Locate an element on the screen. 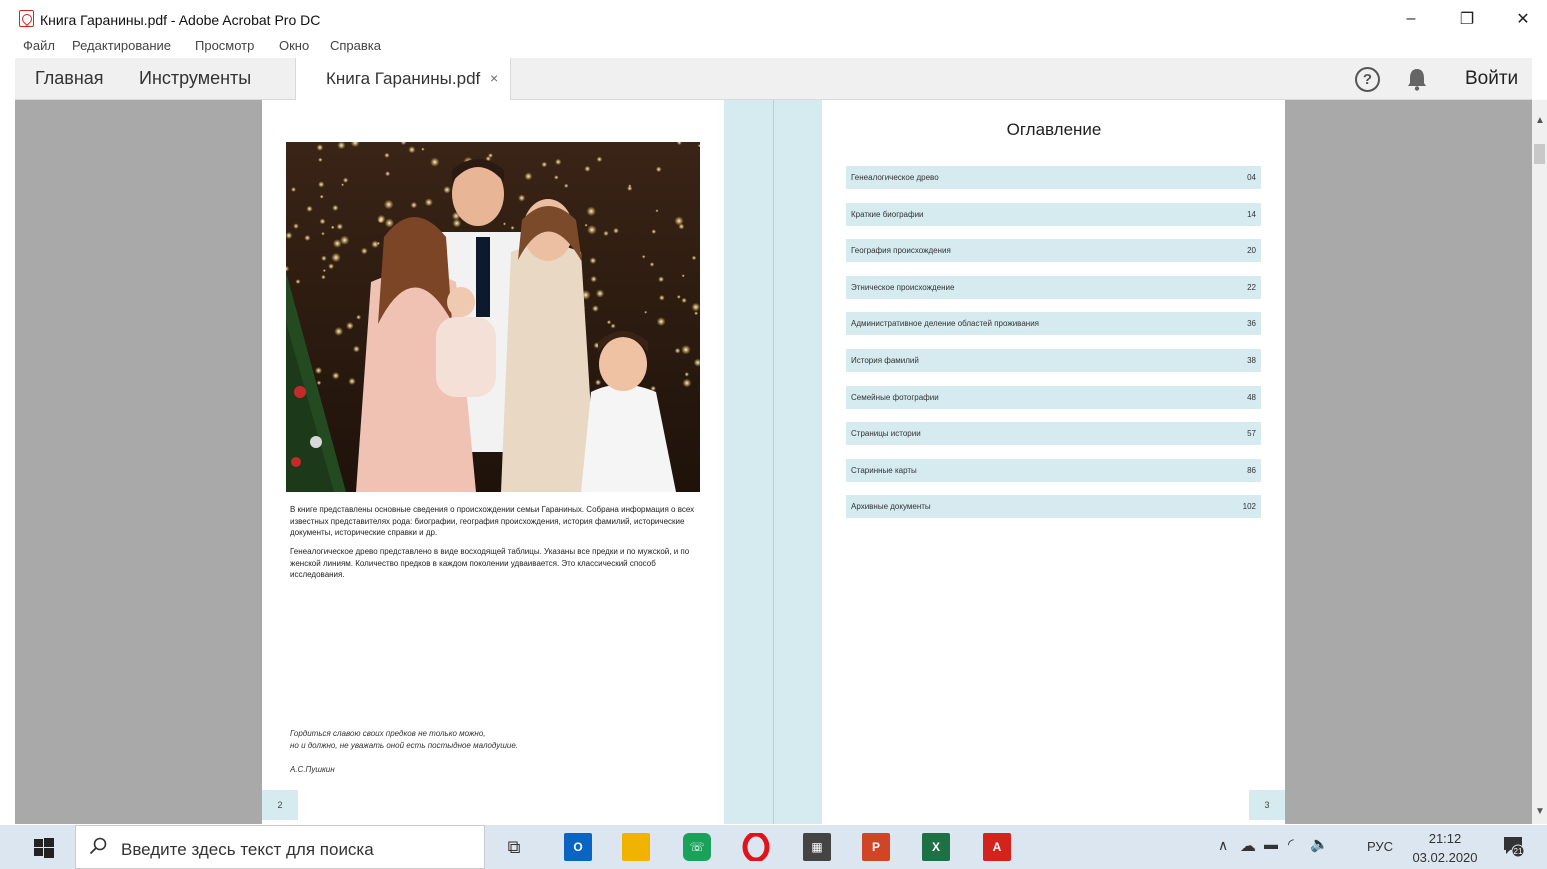  toc-row-title: Генеалогическое древо is located at coordinates (895, 177).